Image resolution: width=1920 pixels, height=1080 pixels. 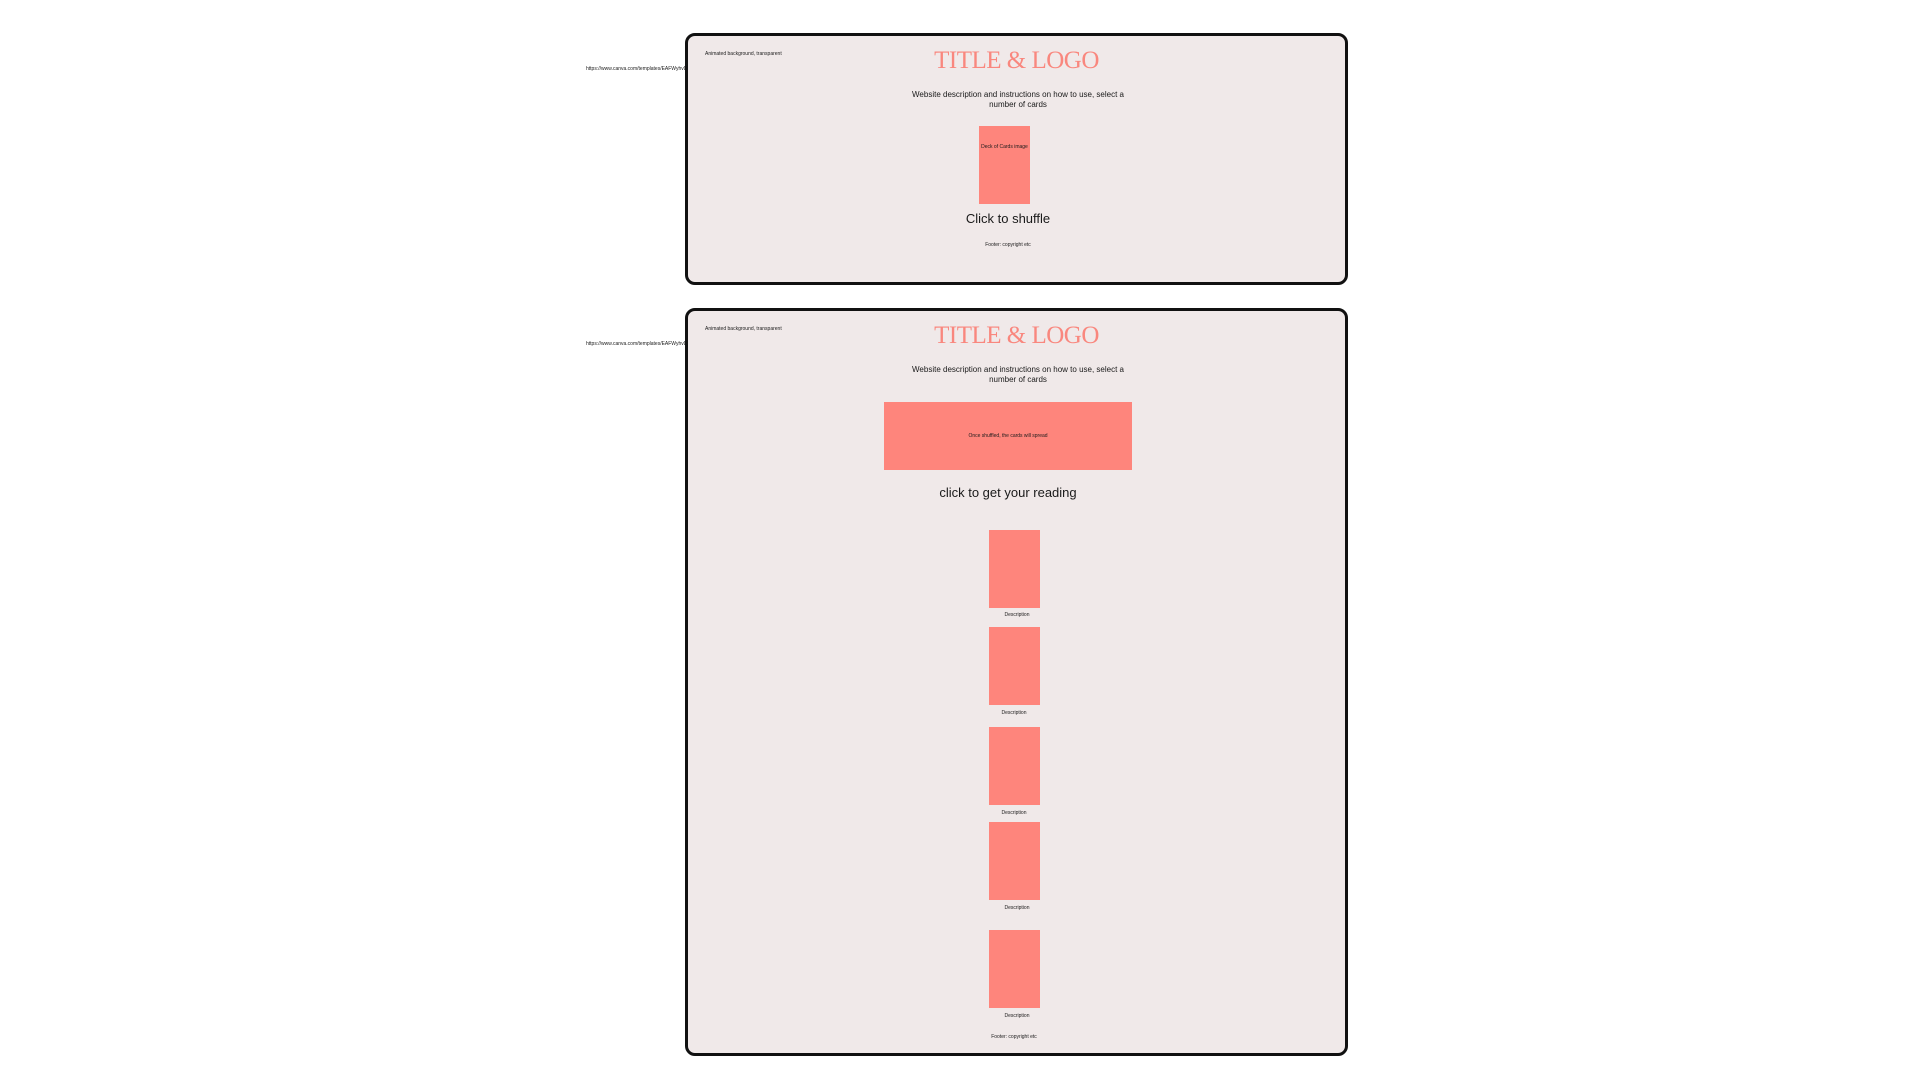 I want to click on get-reading-button: click to get your reading, so click(x=1008, y=492).